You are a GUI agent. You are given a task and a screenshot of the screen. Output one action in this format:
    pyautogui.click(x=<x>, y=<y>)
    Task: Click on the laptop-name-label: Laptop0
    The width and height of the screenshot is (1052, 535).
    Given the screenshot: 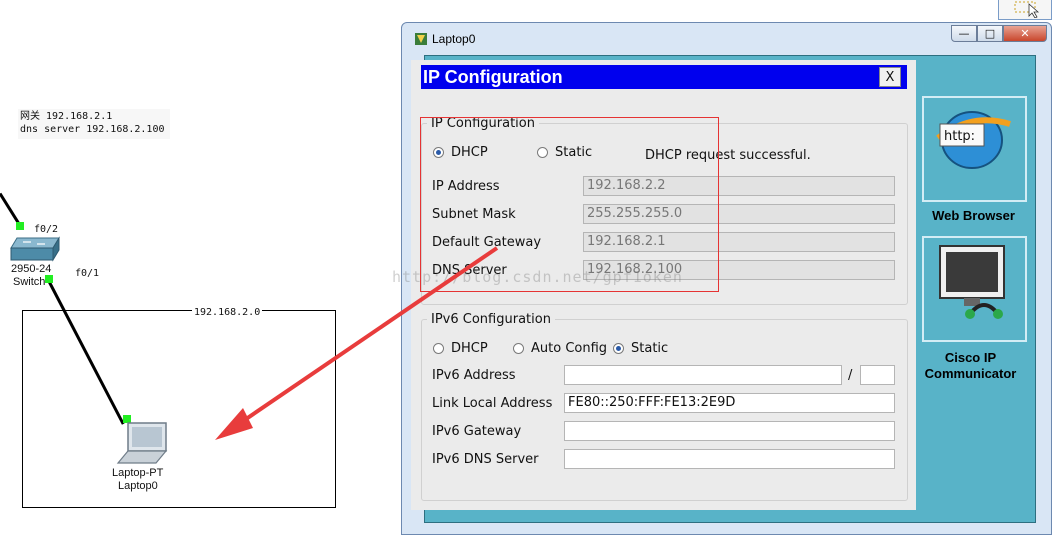 What is the action you would take?
    pyautogui.click(x=138, y=486)
    